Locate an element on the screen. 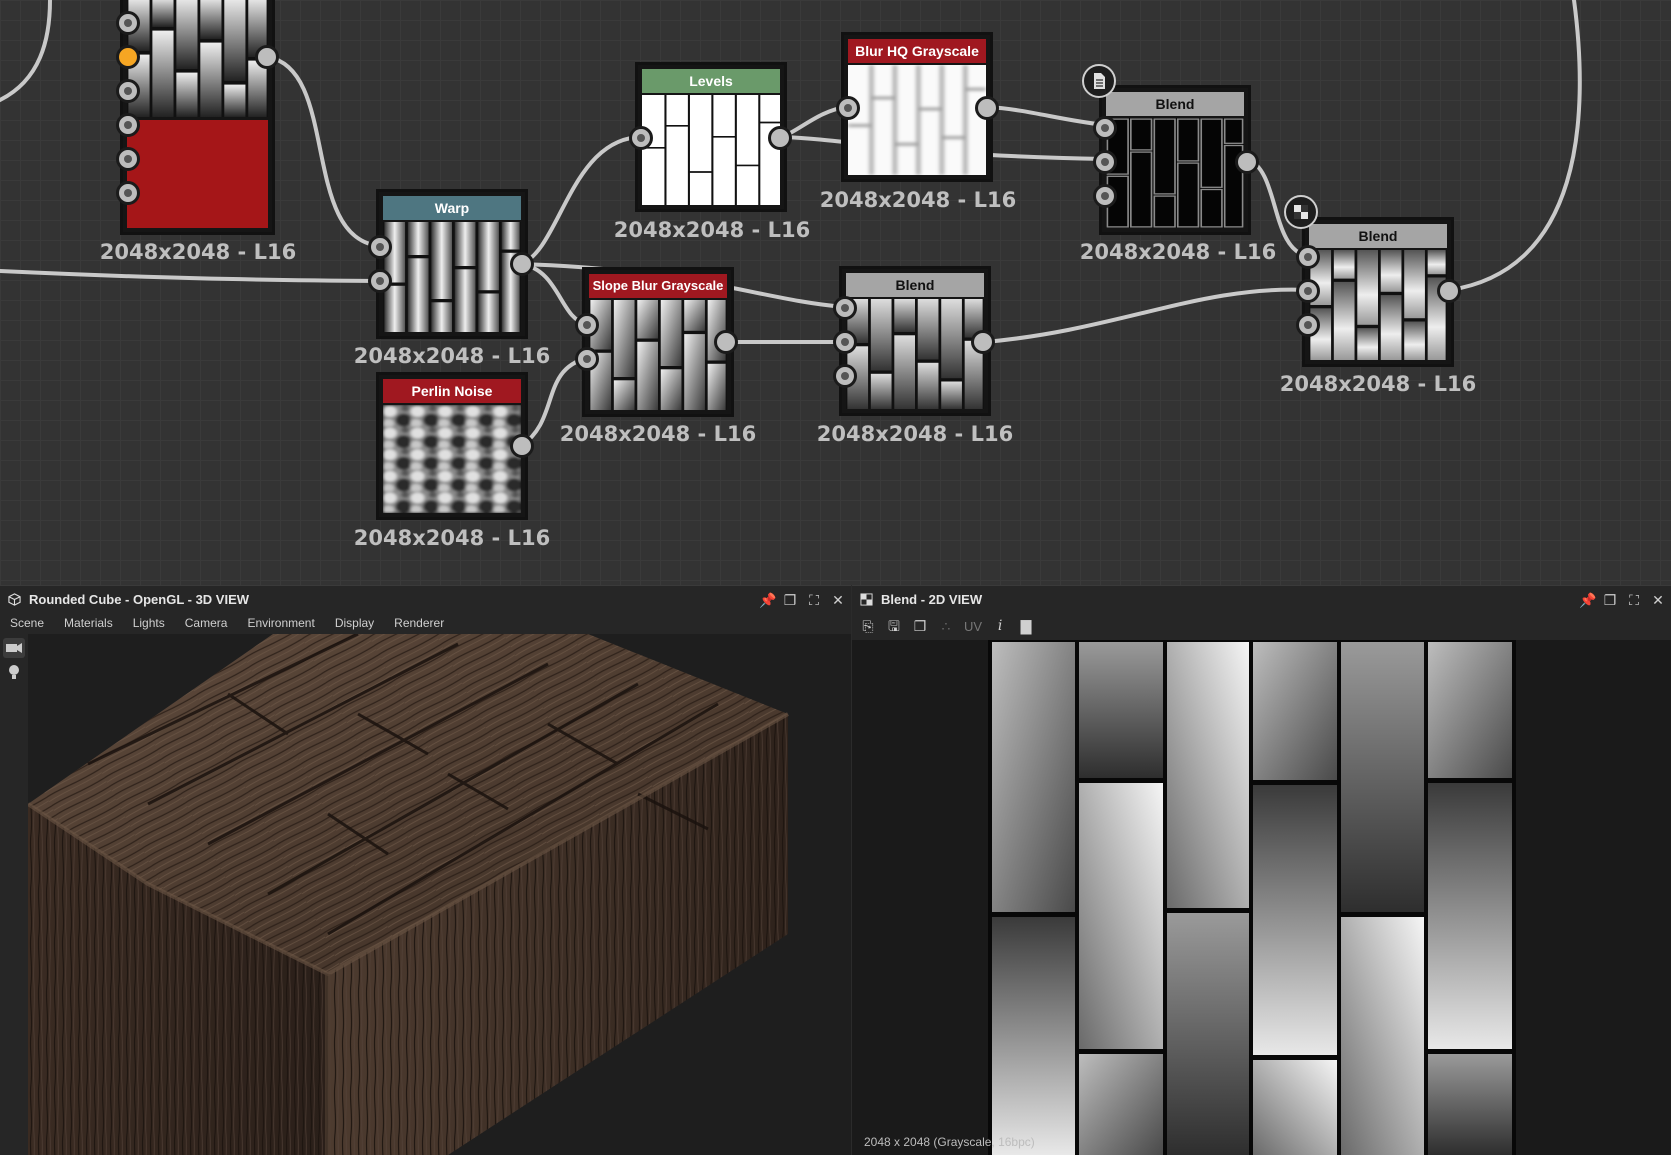 The image size is (1671, 1155). camera-icon is located at coordinates (14, 648).